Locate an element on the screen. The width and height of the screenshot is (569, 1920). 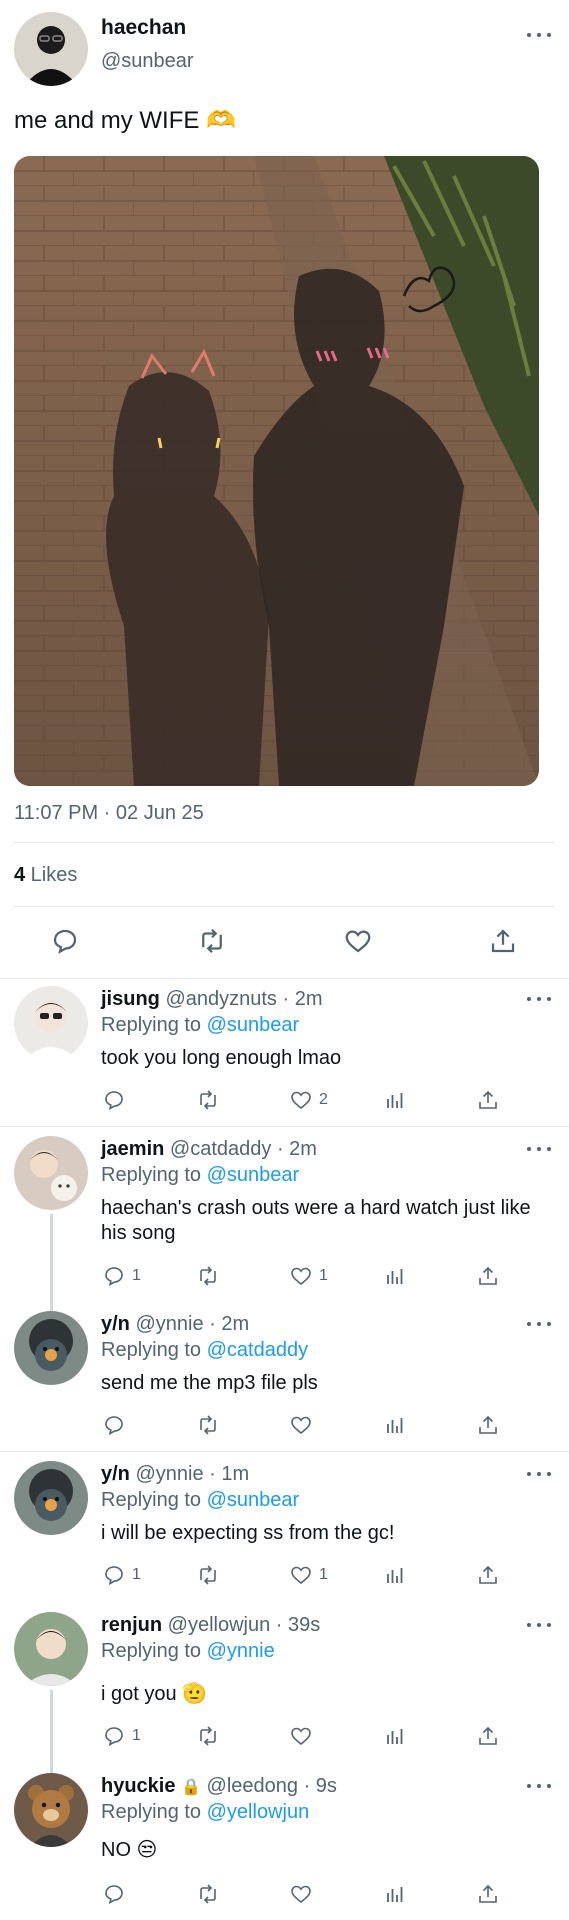
reply-author-name: jisung is located at coordinates (130, 999).